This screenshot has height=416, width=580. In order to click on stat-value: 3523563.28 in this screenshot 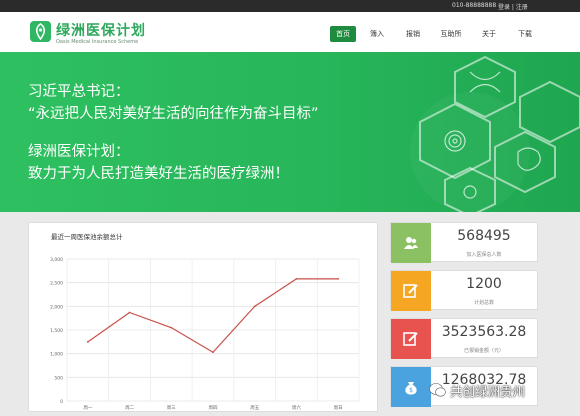, I will do `click(484, 332)`.